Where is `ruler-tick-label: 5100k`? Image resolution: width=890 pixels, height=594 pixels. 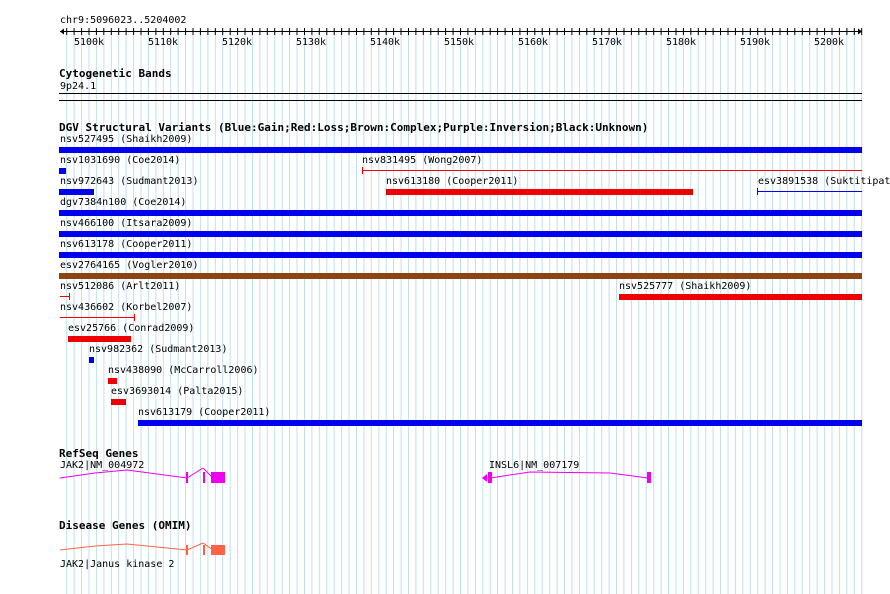
ruler-tick-label: 5100k is located at coordinates (89, 42).